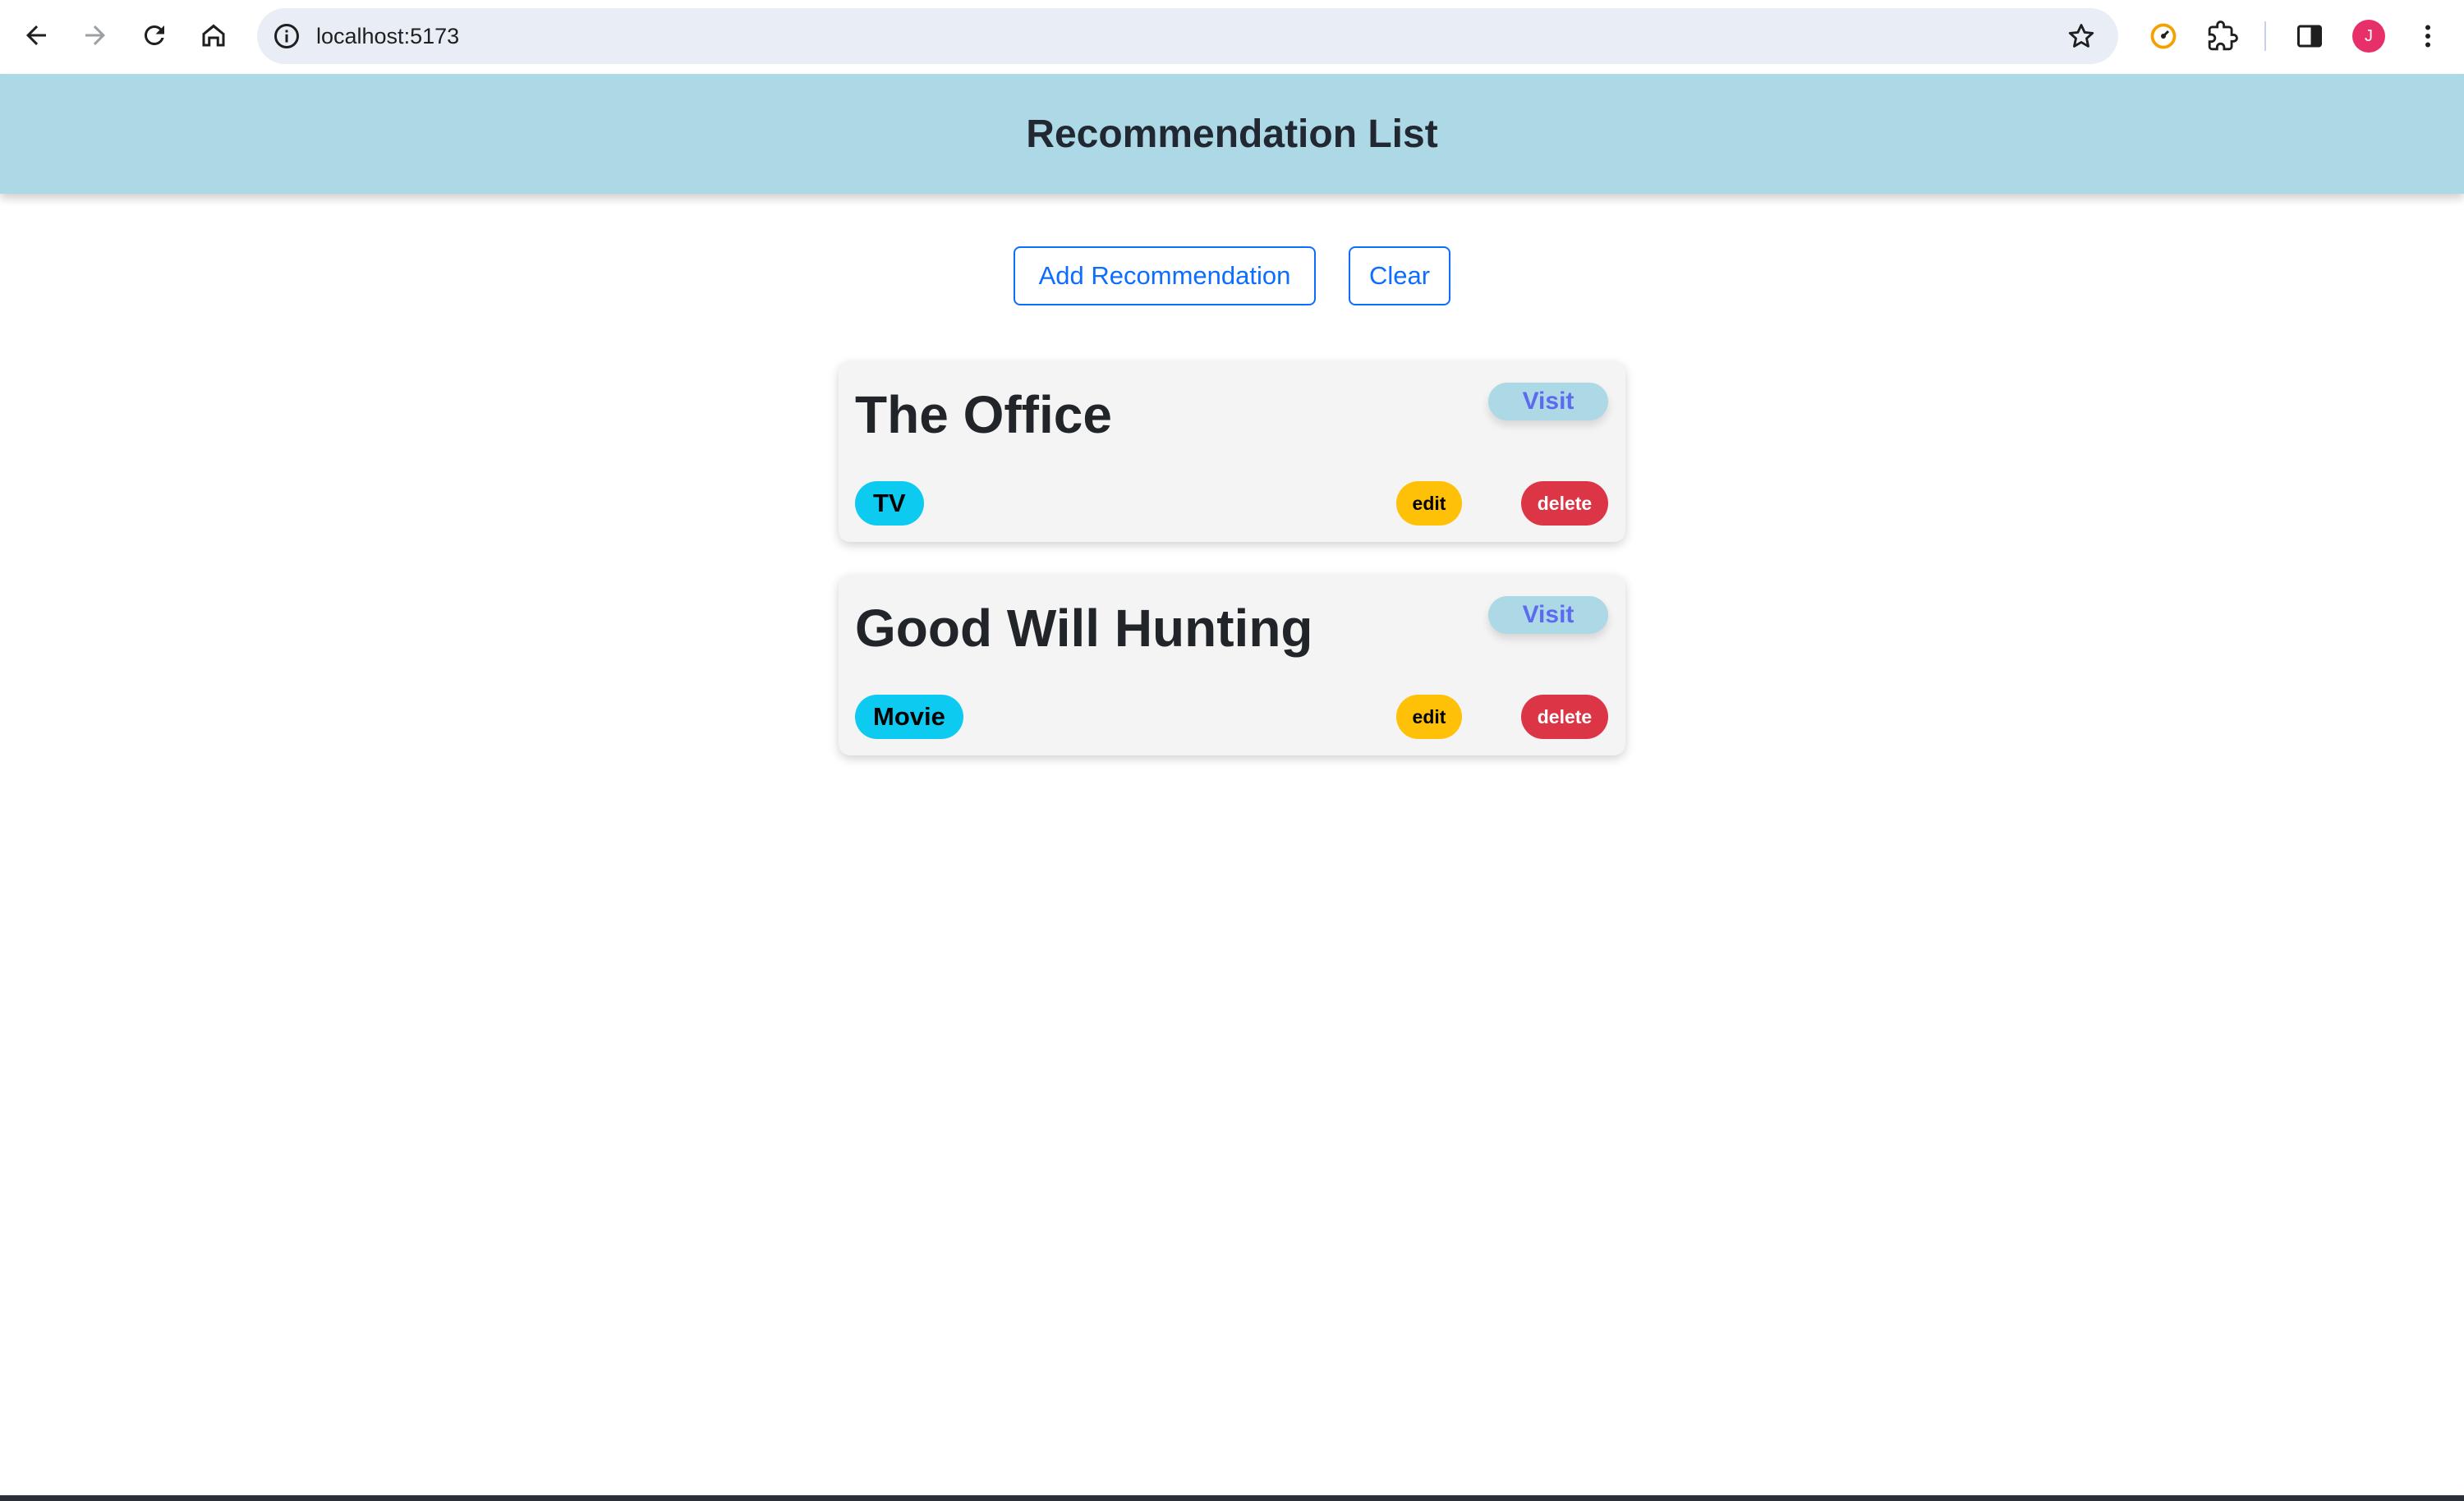  I want to click on recommendation-title: Good Will Hunting, so click(1084, 628).